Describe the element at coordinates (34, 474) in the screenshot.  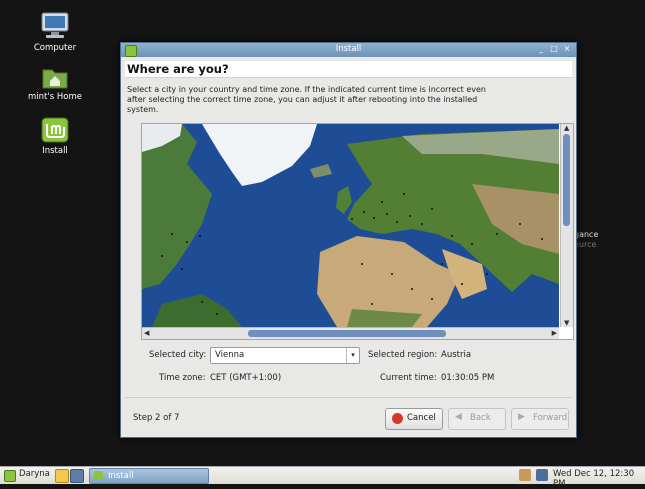
I see `menu-button: Daryna` at that location.